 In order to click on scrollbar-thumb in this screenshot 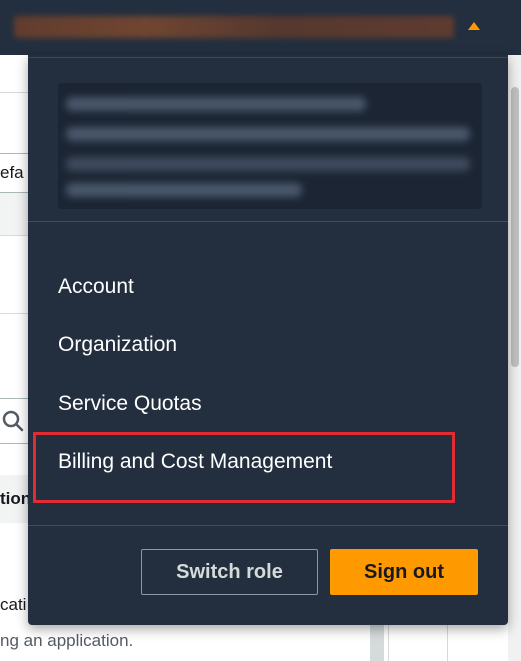, I will do `click(515, 227)`.